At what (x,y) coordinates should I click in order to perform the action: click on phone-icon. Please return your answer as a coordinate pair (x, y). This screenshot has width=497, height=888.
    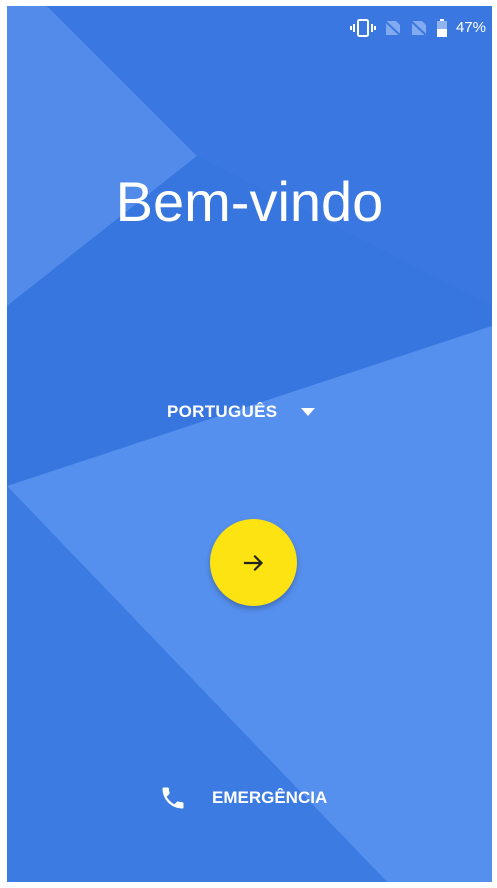
    Looking at the image, I should click on (173, 798).